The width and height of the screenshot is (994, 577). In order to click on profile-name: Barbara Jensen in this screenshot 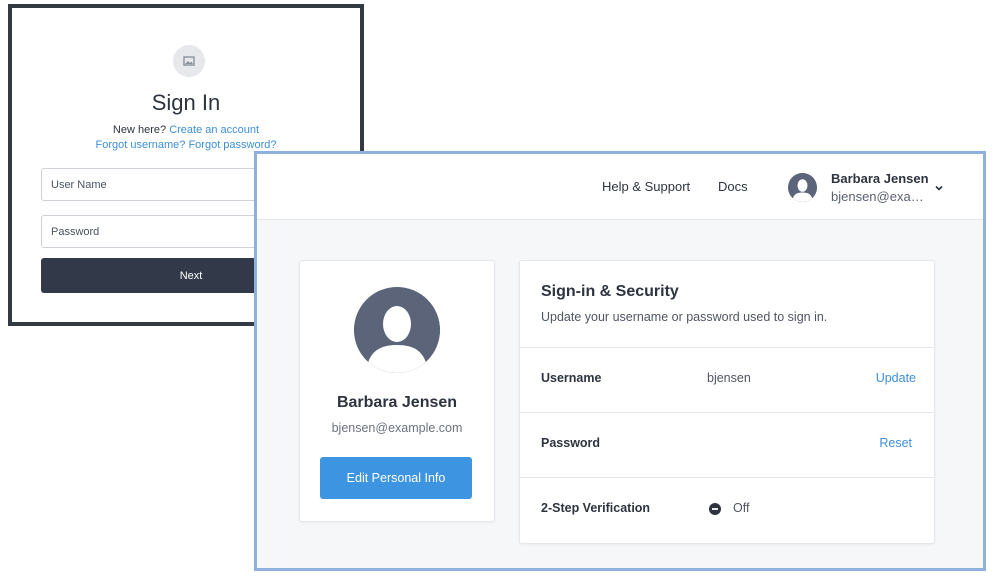, I will do `click(397, 402)`.